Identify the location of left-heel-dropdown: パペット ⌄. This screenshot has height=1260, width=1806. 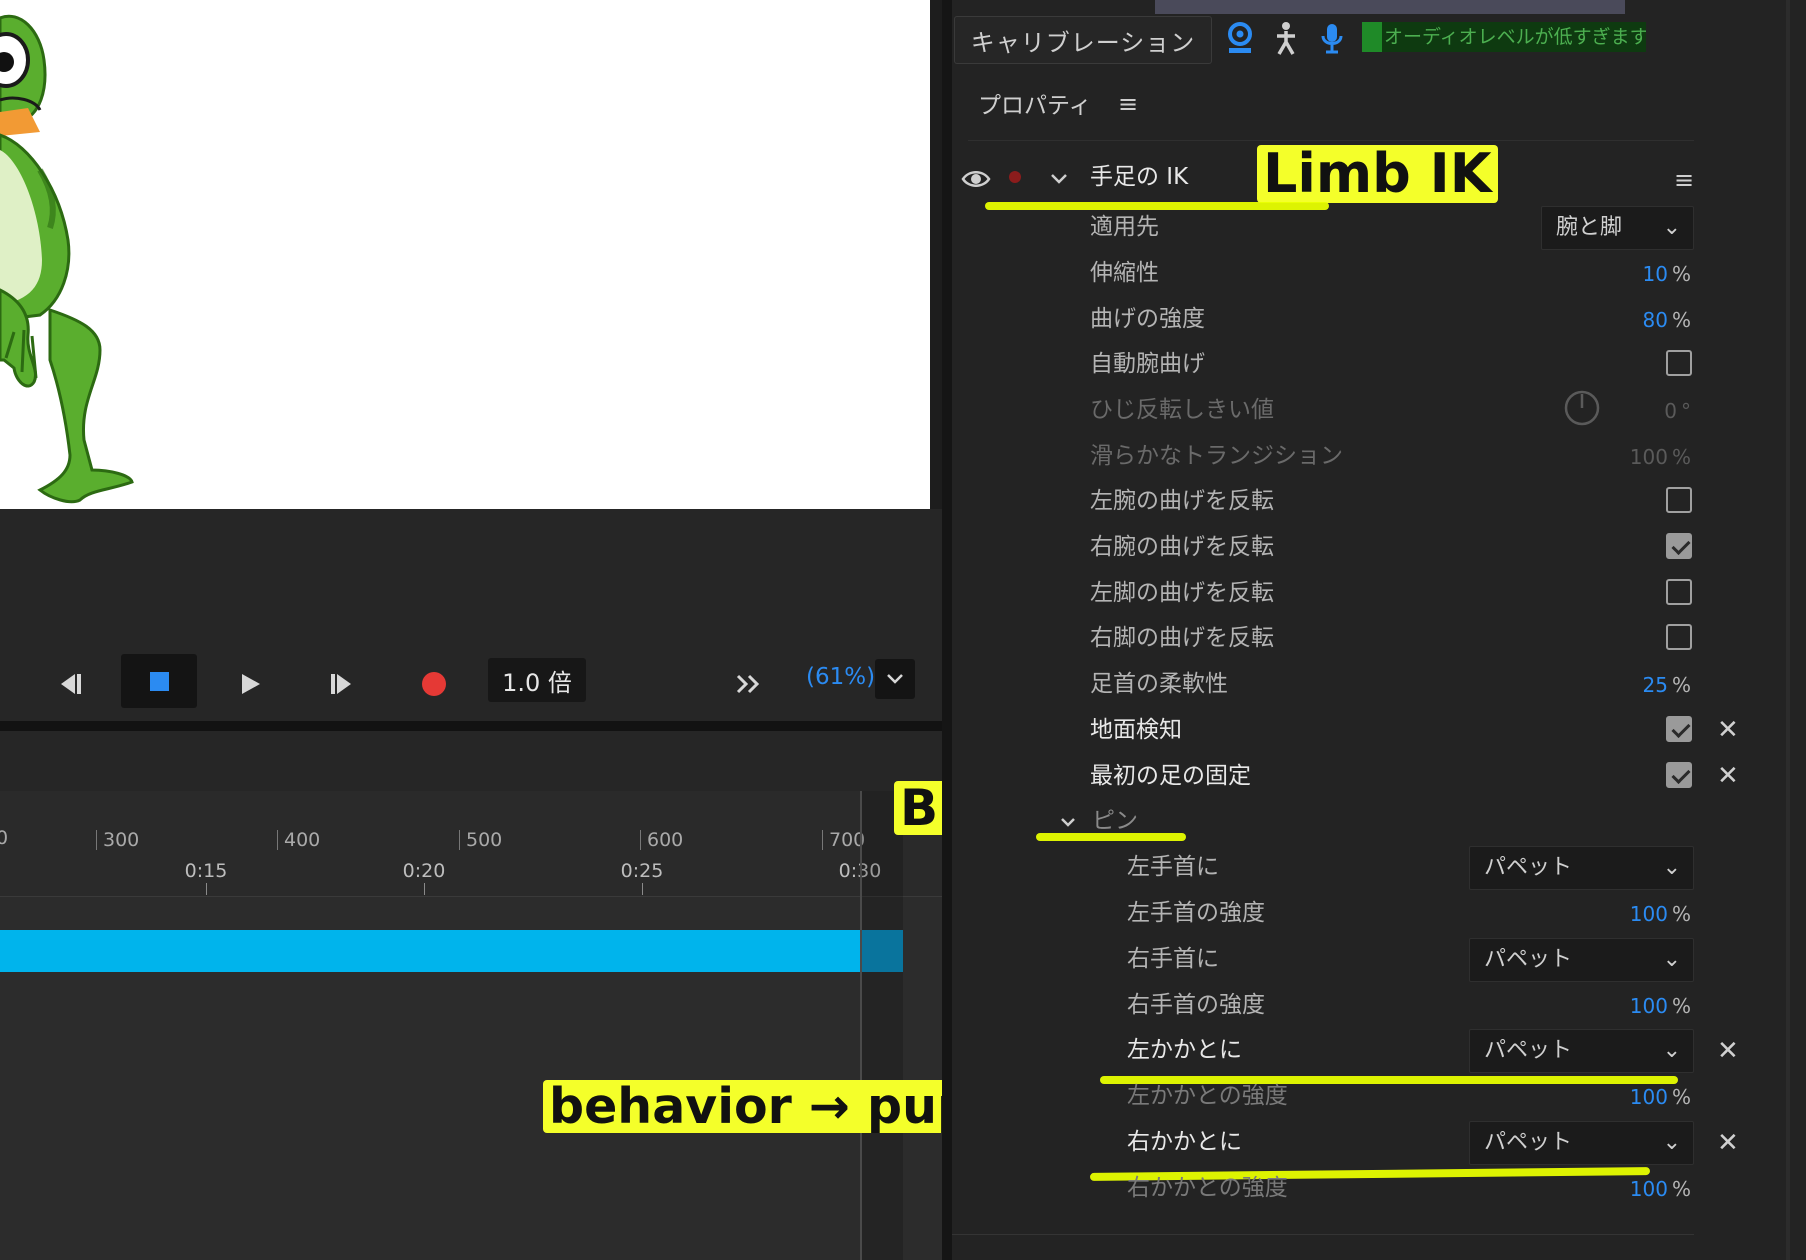
(1581, 1051).